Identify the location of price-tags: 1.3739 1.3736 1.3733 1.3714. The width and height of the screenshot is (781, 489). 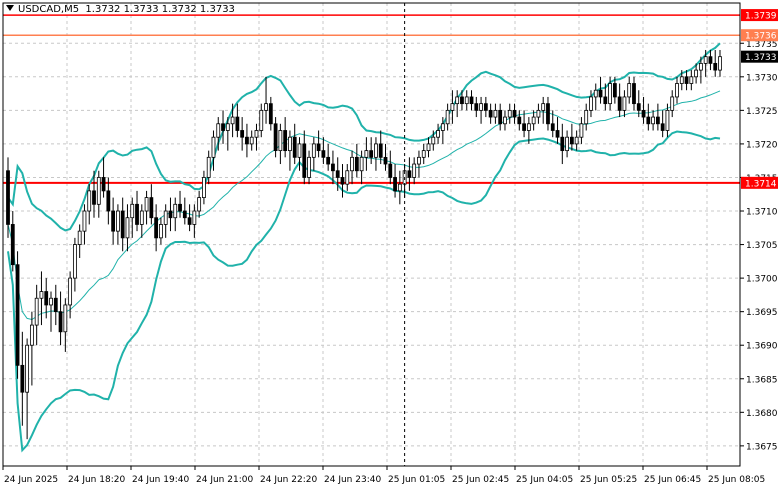
(759, 99).